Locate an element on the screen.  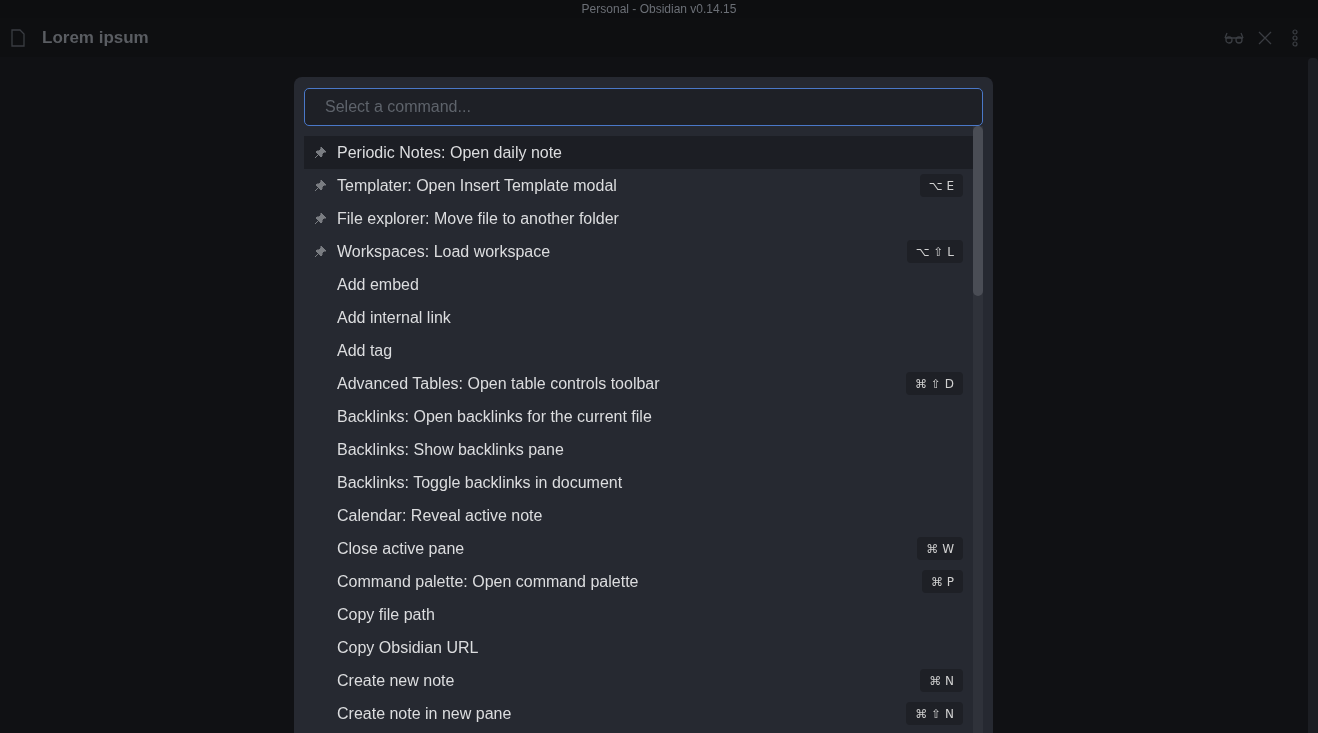
command-item: Create new note ⌘ N is located at coordinates (638, 680).